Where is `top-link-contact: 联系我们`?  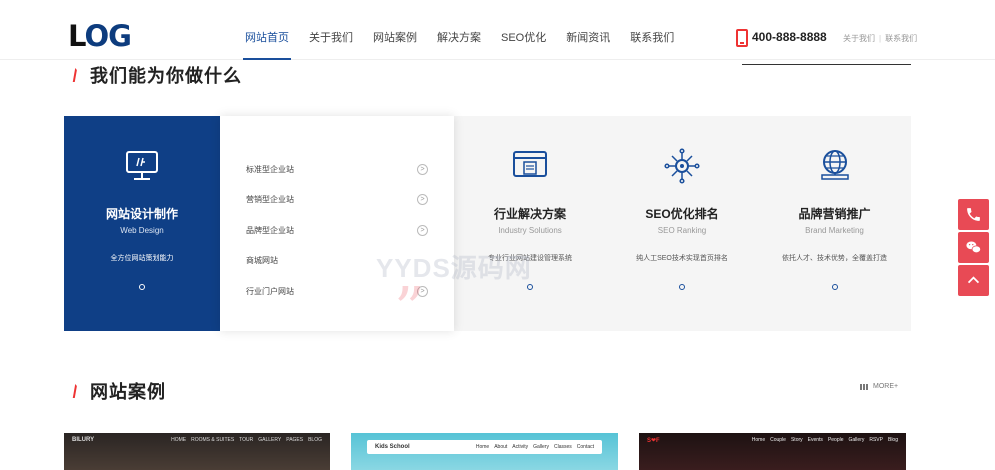 top-link-contact: 联系我们 is located at coordinates (901, 38).